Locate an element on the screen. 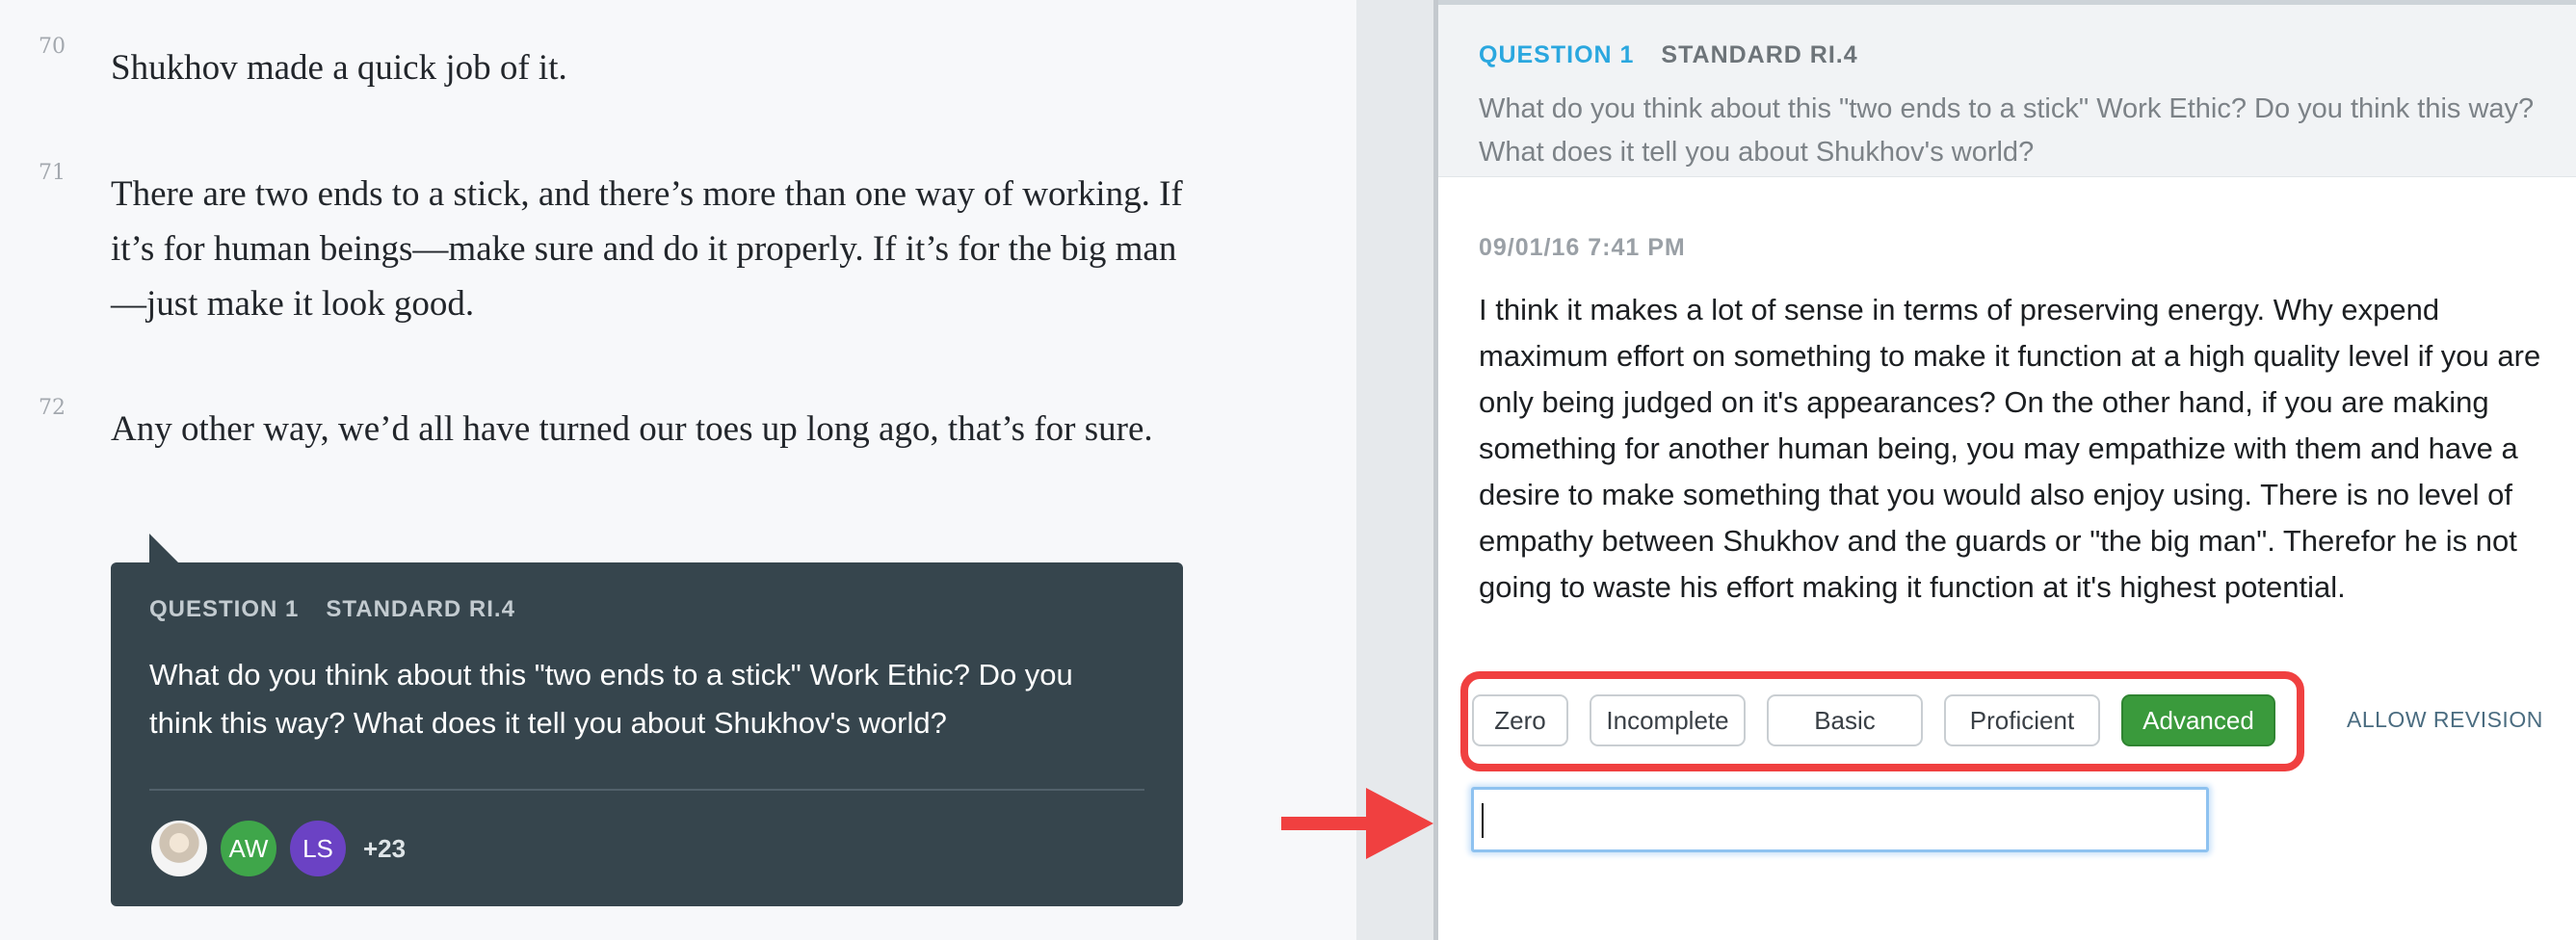 This screenshot has height=940, width=2576. respondent-avatars: AW LS +23 is located at coordinates (277, 848).